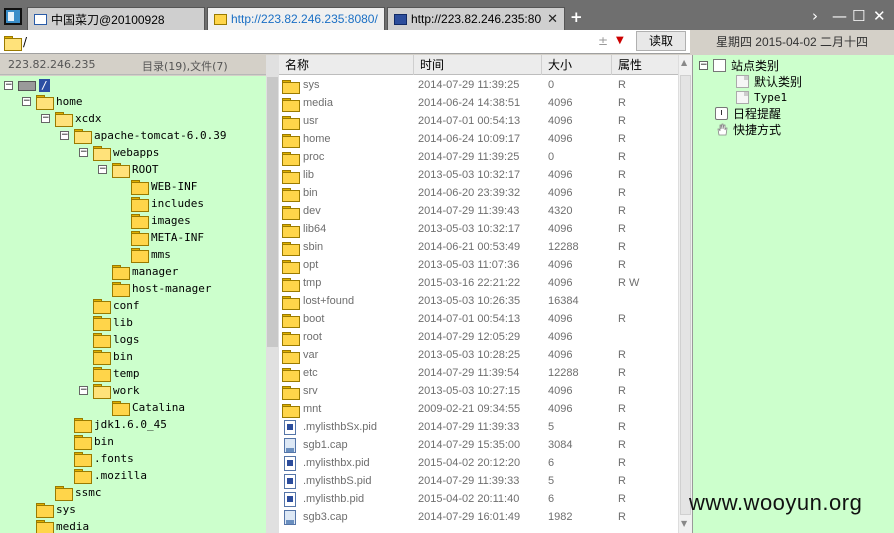 This screenshot has height=533, width=894. I want to click on file-row: opt 2013-05-03 11:07:36 4096 R, so click(478, 266).